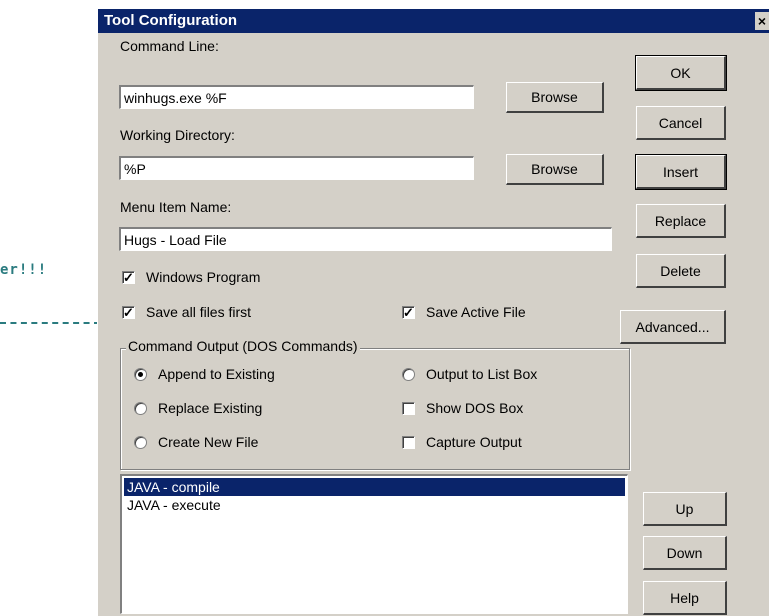 This screenshot has width=769, height=616. What do you see at coordinates (171, 20) in the screenshot?
I see `dialog-title: Tool Configuration` at bounding box center [171, 20].